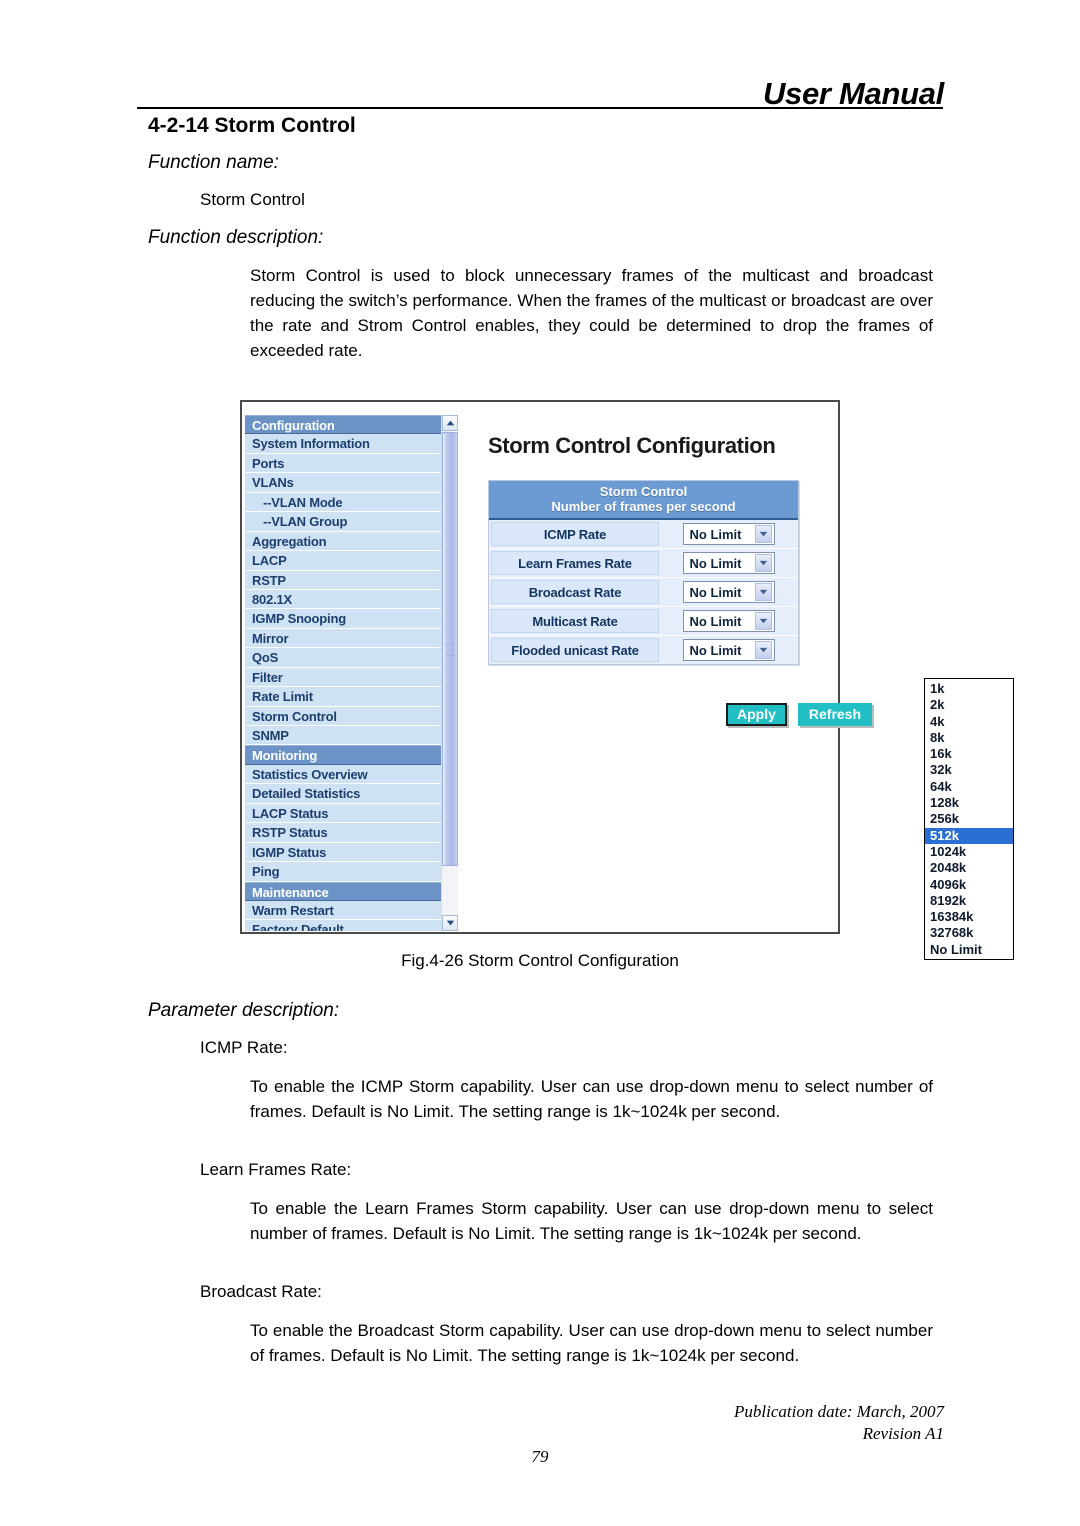  Describe the element at coordinates (969, 689) in the screenshot. I see `dropdown-option: 1k` at that location.